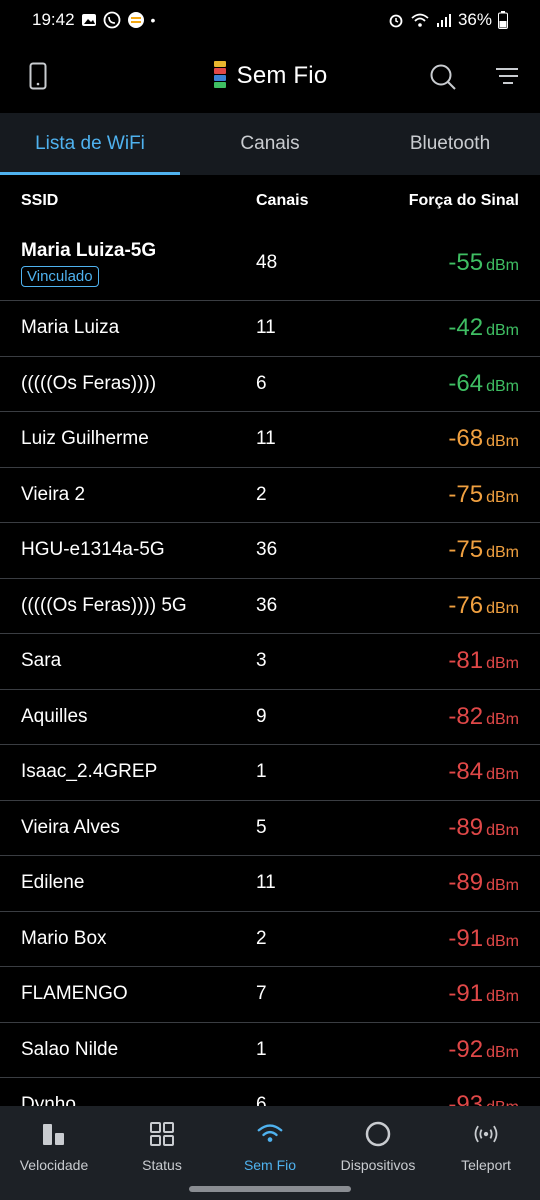 This screenshot has height=1200, width=540. Describe the element at coordinates (64, 938) in the screenshot. I see `network-ssid: Mario Box` at that location.